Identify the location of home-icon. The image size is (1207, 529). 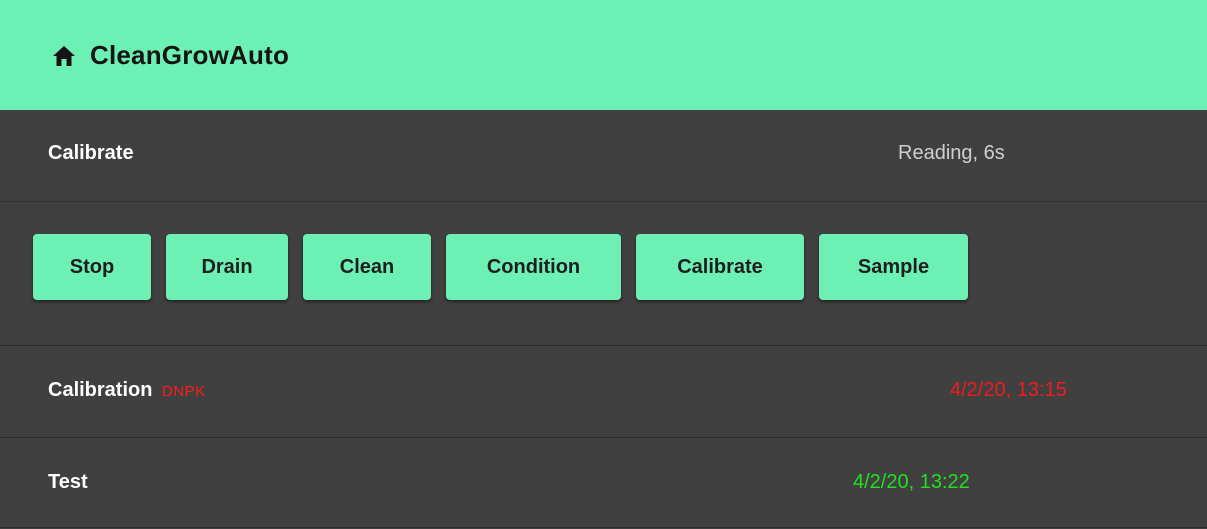
(64, 56).